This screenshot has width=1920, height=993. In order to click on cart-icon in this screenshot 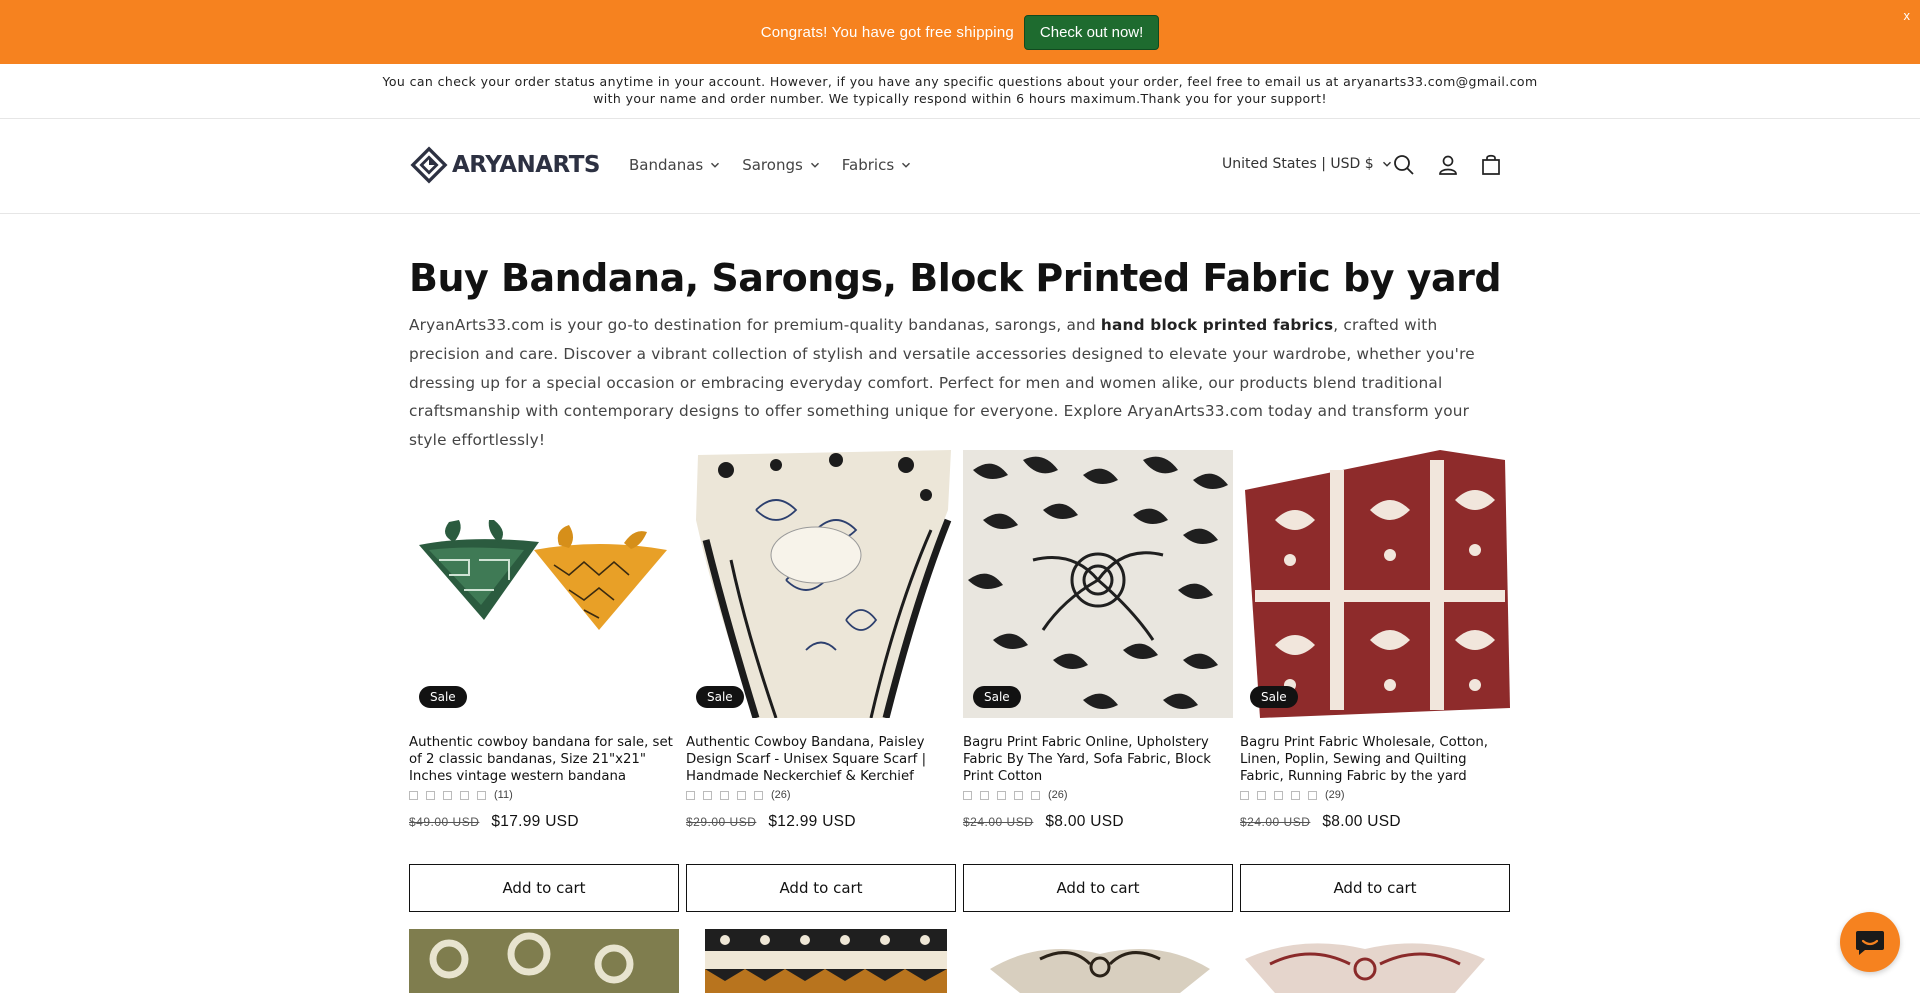, I will do `click(1491, 165)`.